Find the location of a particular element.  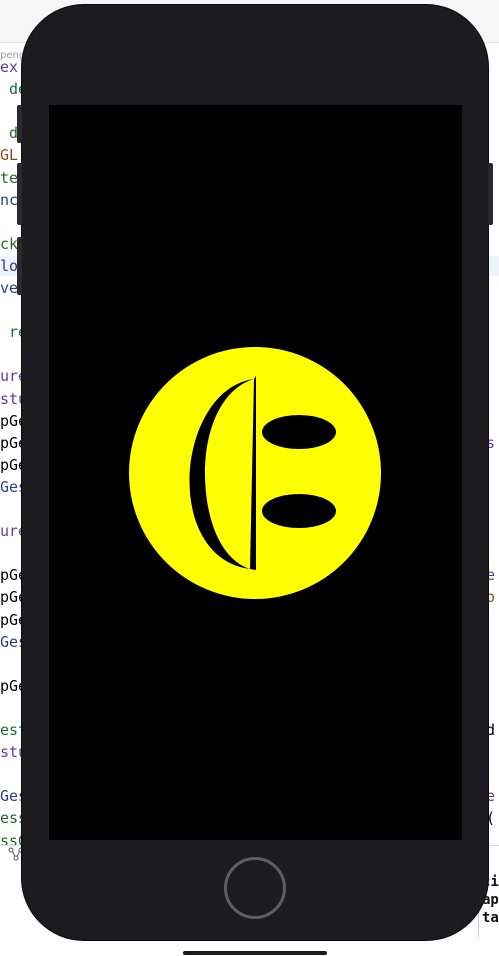

home-button is located at coordinates (255, 888).